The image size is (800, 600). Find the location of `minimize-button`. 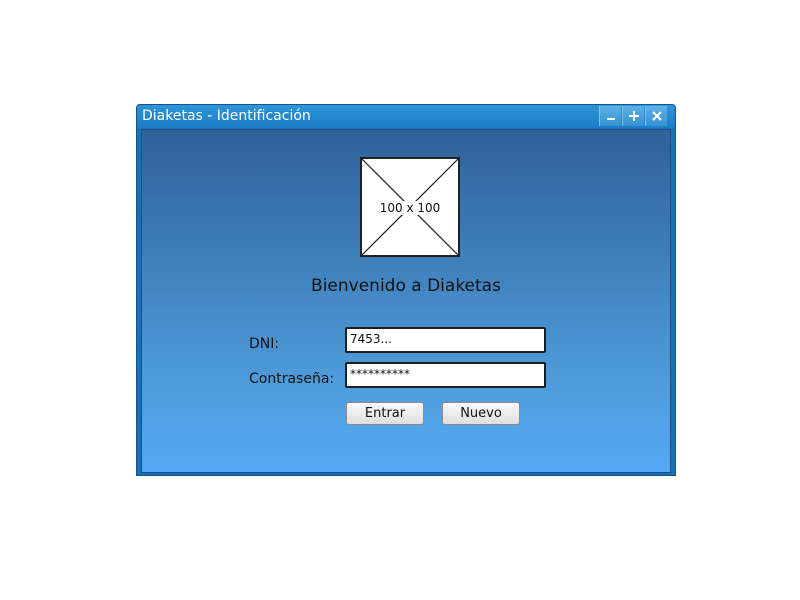

minimize-button is located at coordinates (610, 116).